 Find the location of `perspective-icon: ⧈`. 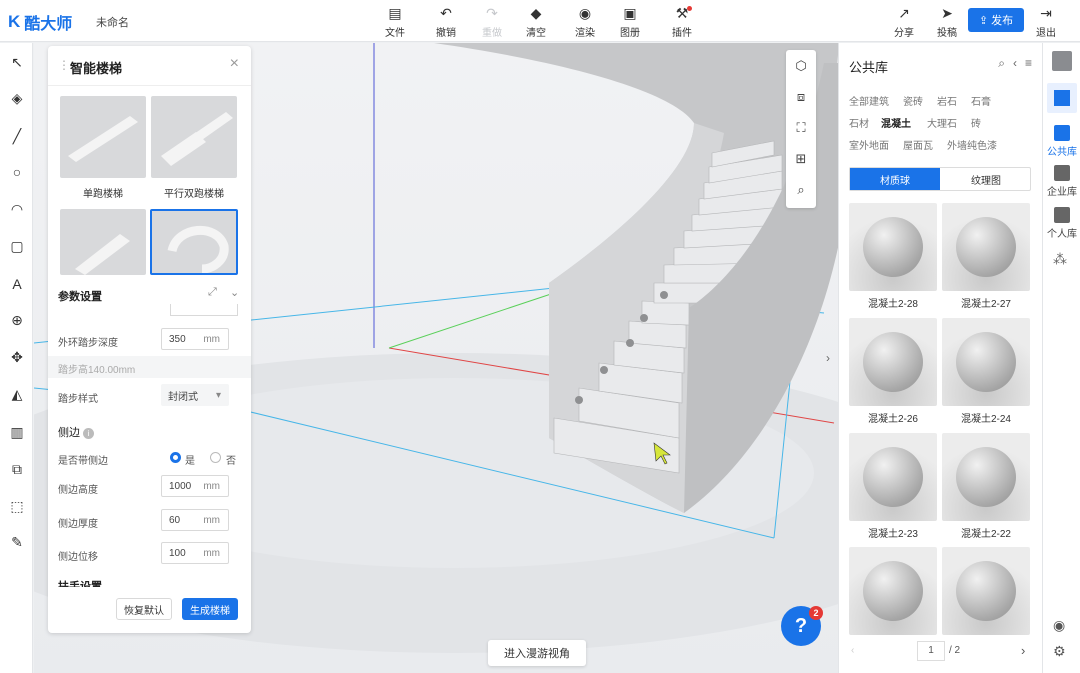

perspective-icon: ⧈ is located at coordinates (801, 96).